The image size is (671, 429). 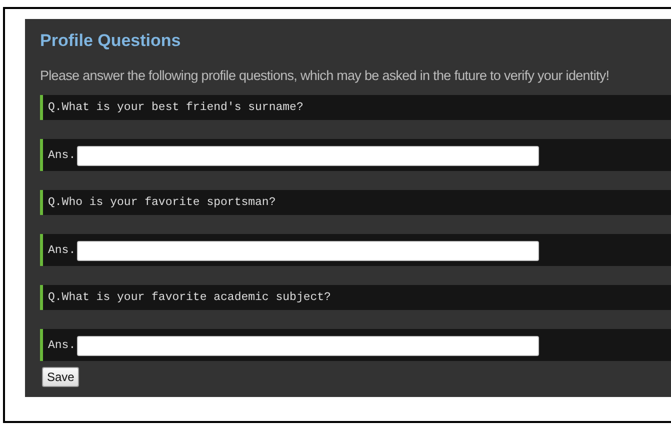 What do you see at coordinates (111, 41) in the screenshot?
I see `panel-title: Profile Questions` at bounding box center [111, 41].